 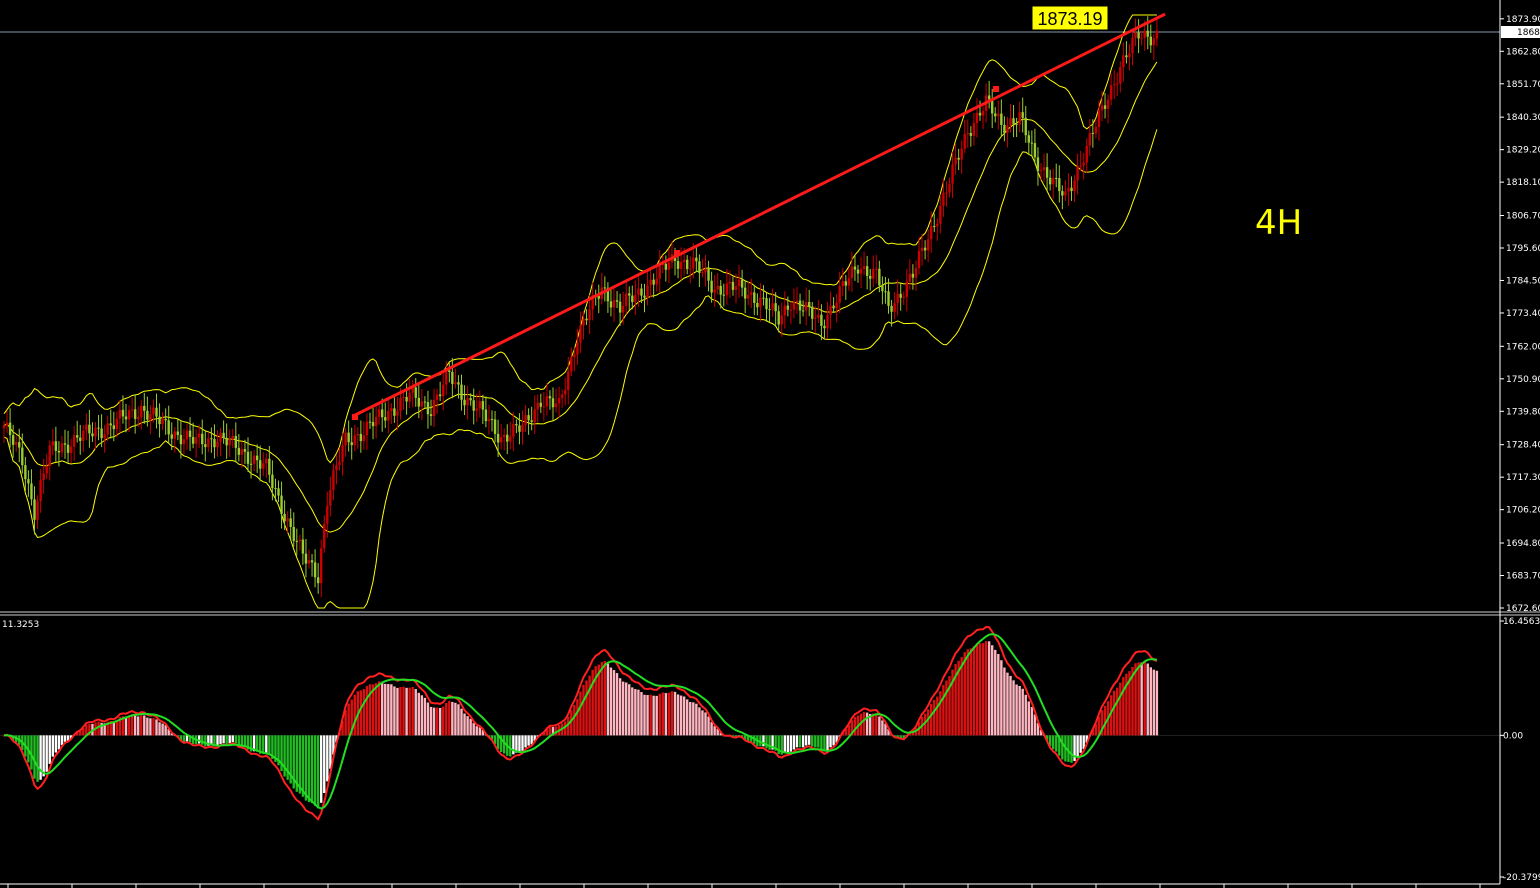 What do you see at coordinates (355, 417) in the screenshot?
I see `trendline-anchor-left` at bounding box center [355, 417].